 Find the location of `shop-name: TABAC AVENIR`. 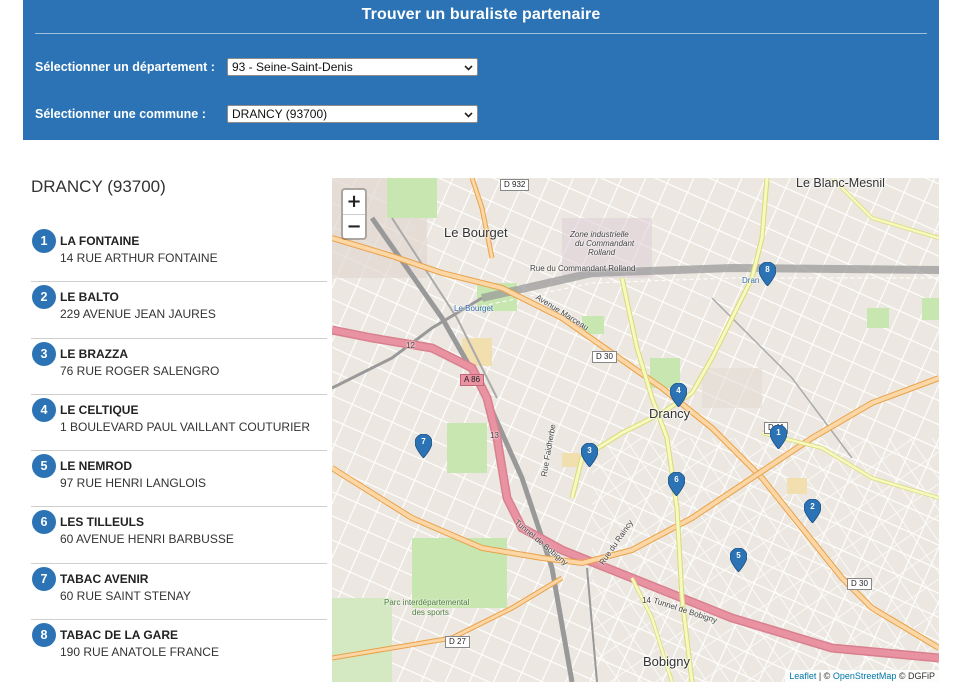

shop-name: TABAC AVENIR is located at coordinates (104, 578).